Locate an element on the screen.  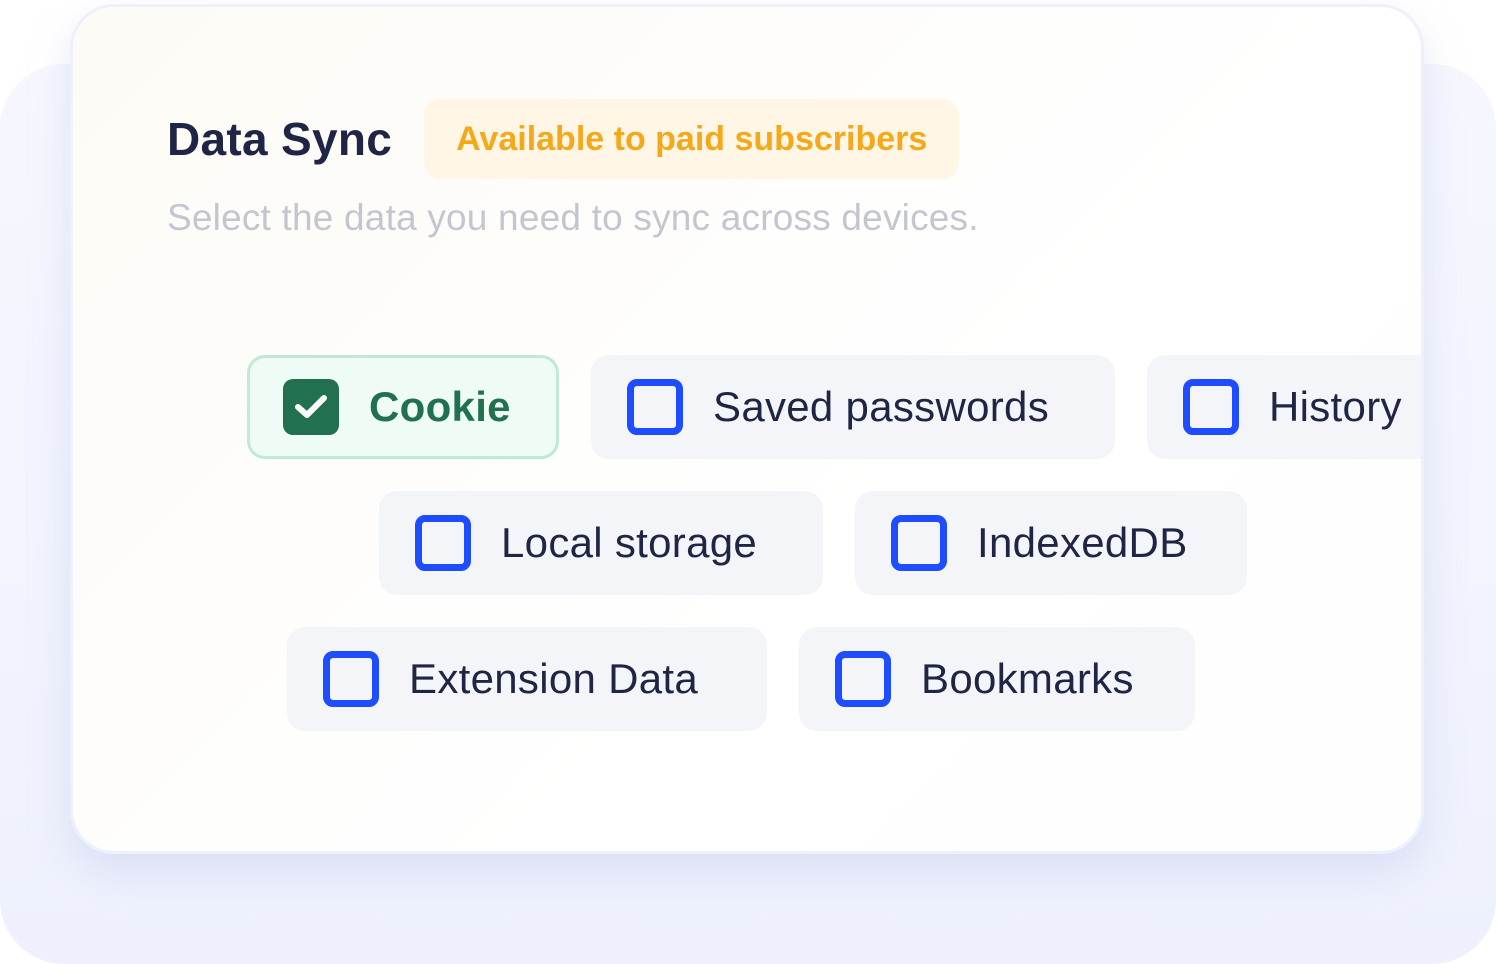
paid-subscribers-badge: Available to paid subscribers is located at coordinates (692, 139).